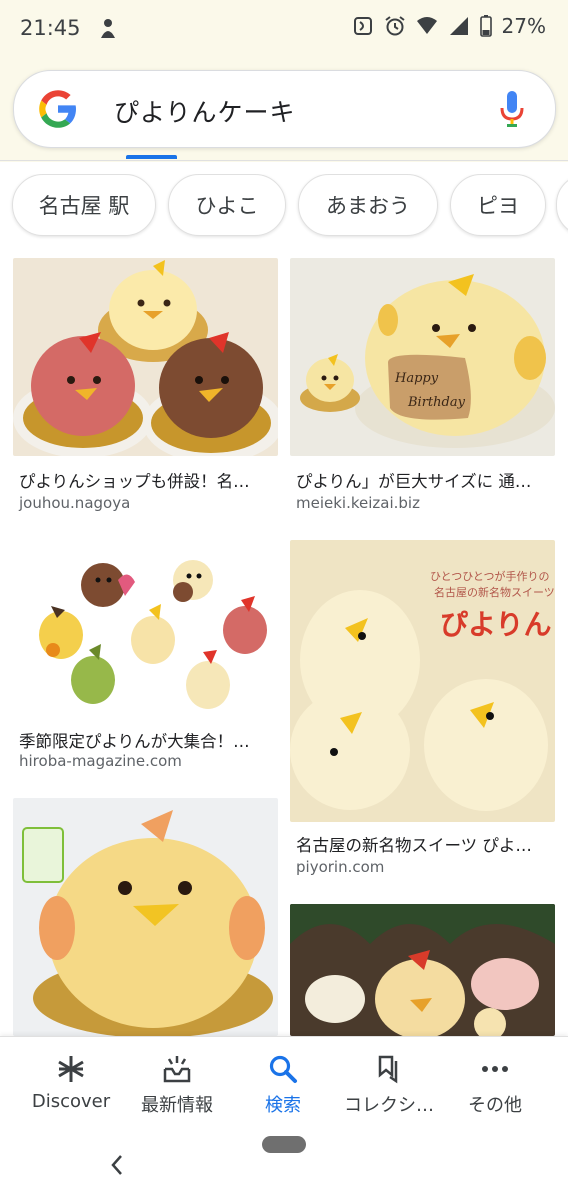 Image resolution: width=568 pixels, height=1200 pixels. I want to click on divider, so click(284, 160).